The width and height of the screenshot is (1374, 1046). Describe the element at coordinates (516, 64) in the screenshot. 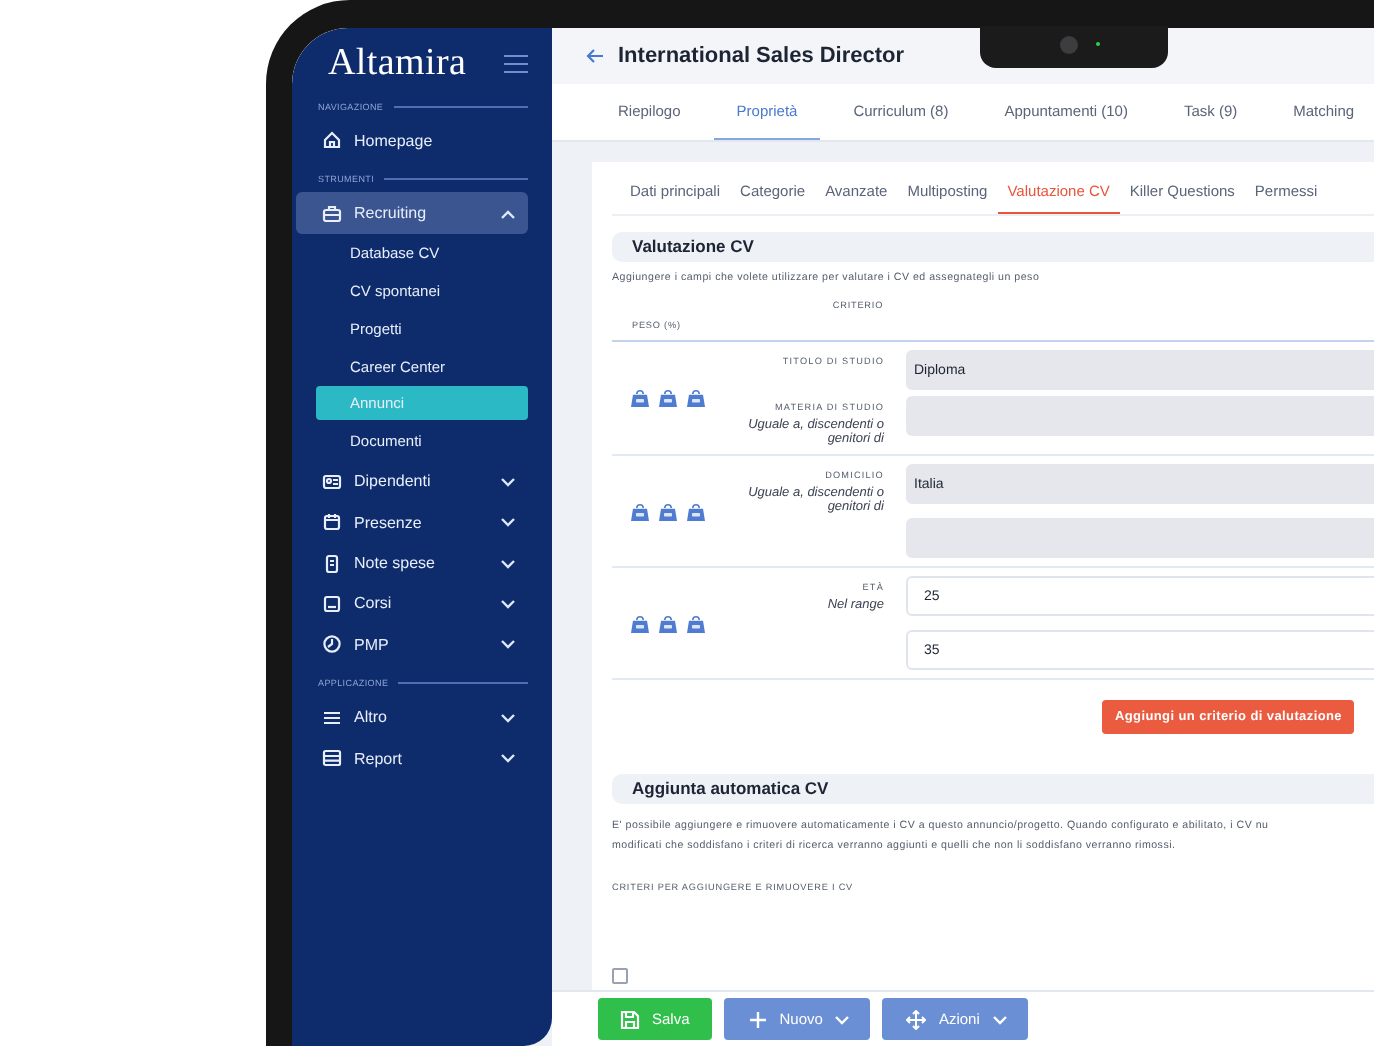

I see `menu-icon` at that location.